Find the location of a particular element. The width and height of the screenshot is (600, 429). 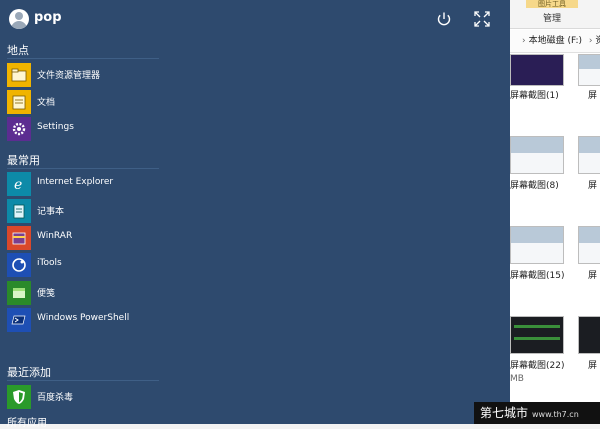

start-item-label: 文档 is located at coordinates (46, 103).